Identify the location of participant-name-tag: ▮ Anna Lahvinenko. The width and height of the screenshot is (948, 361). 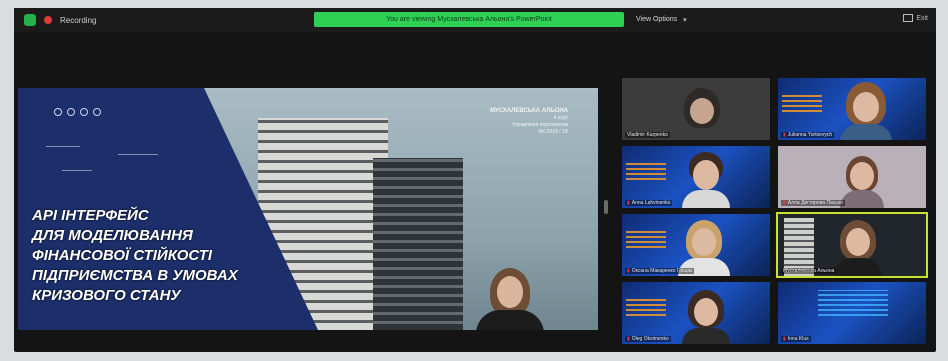
(649, 203).